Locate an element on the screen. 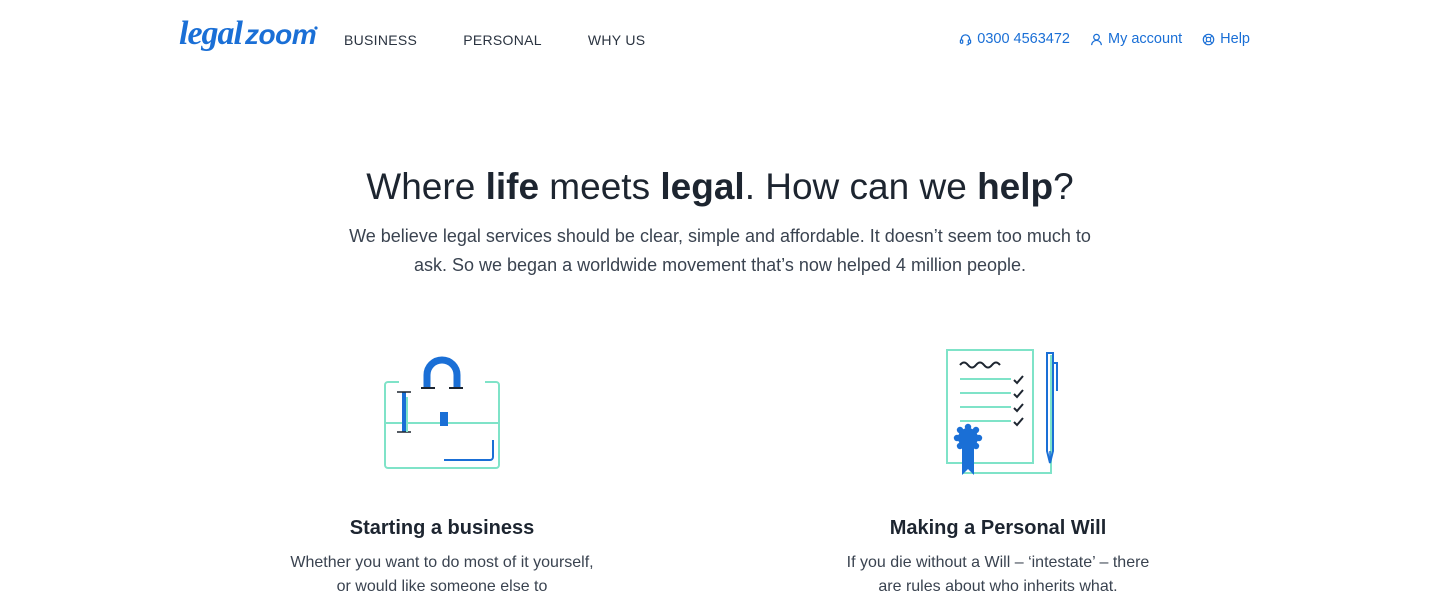 This screenshot has height=600, width=1440. user-icon is located at coordinates (1096, 39).